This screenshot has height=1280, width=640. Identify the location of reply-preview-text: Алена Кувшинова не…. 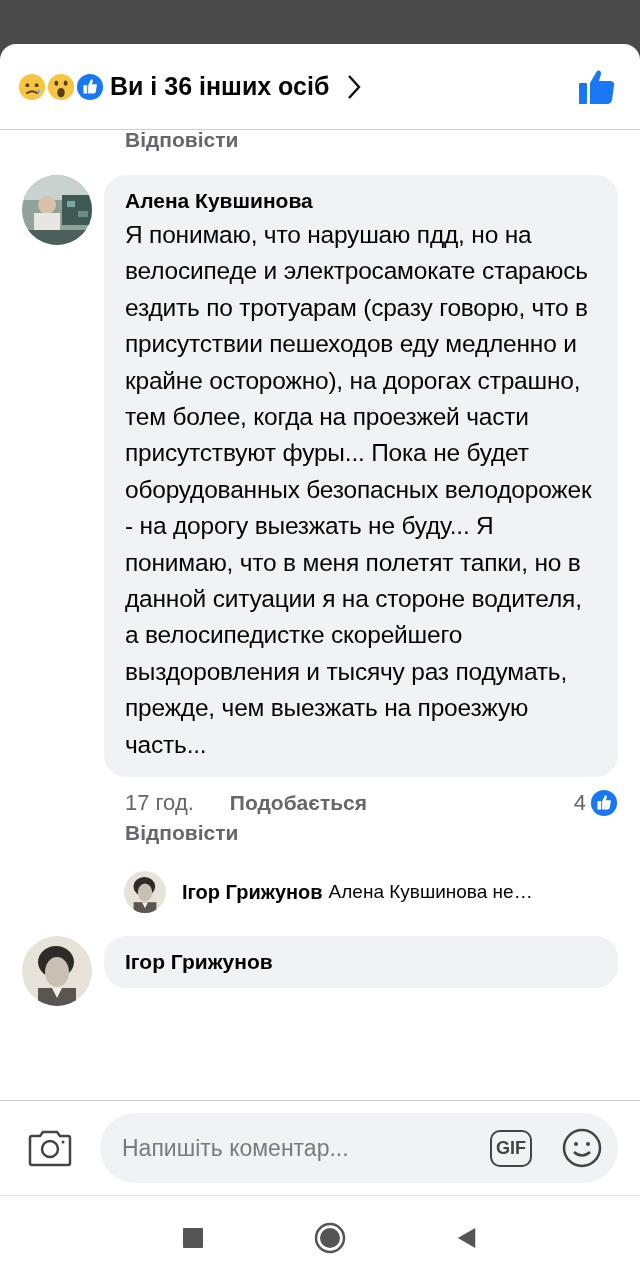
(430, 892).